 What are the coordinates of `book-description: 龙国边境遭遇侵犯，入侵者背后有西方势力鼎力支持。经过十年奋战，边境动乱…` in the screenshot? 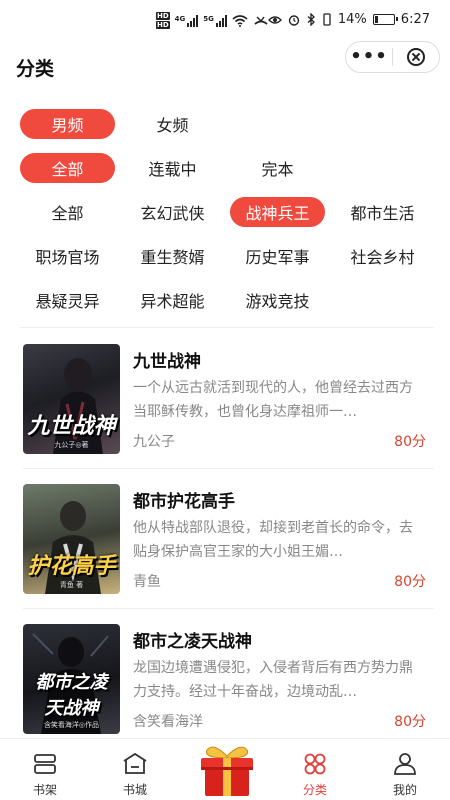 It's located at (273, 680).